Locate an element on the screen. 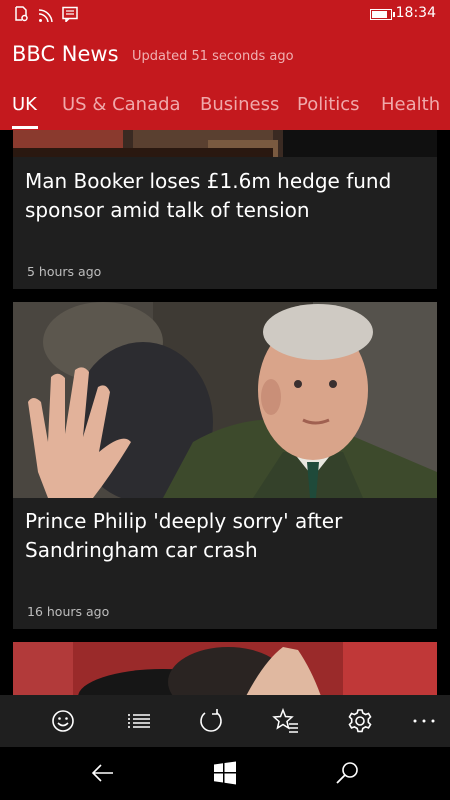 Image resolution: width=450 pixels, height=800 pixels. windows-icon is located at coordinates (225, 773).